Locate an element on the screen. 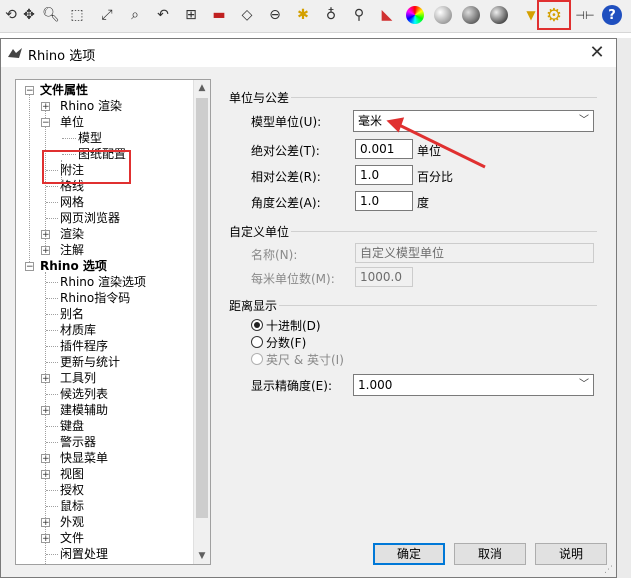 This screenshot has width=631, height=578. tree-item-mouse: 鼠标 is located at coordinates (72, 506).